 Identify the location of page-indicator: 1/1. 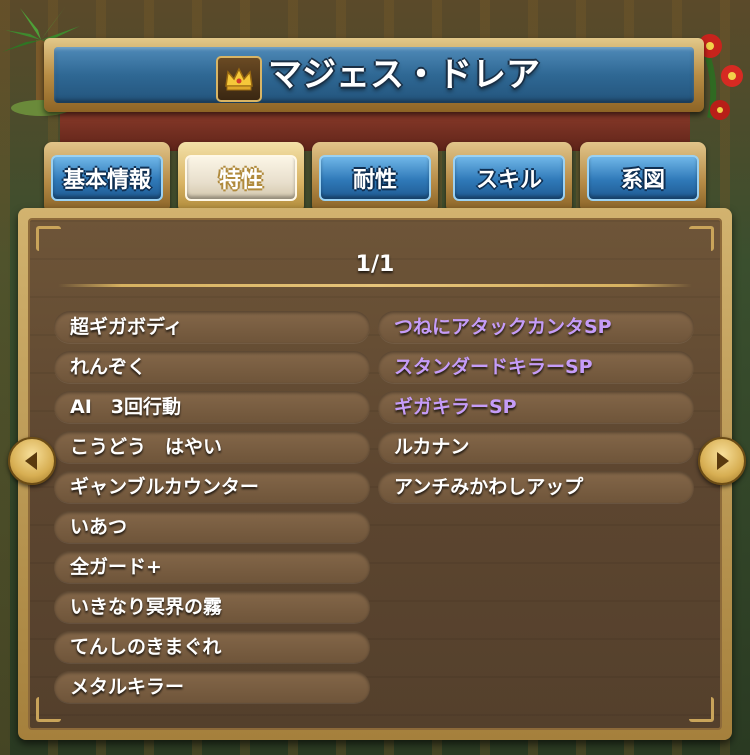
(375, 264).